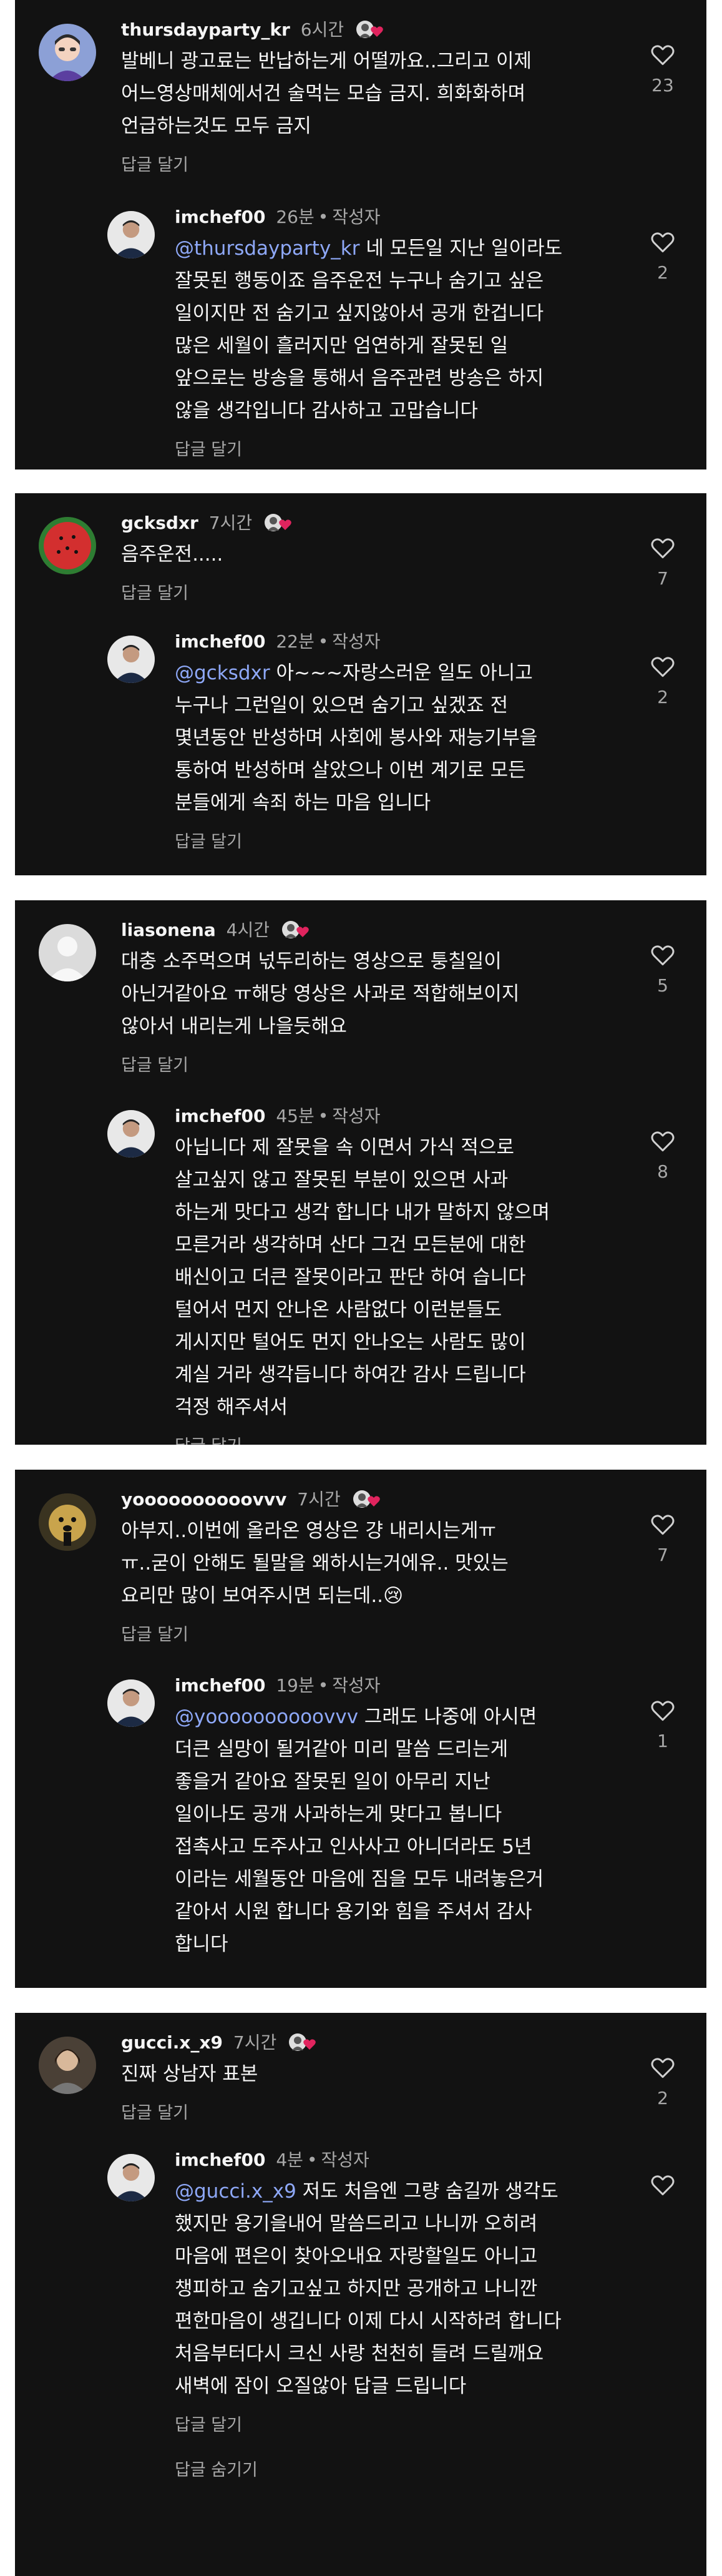  I want to click on mention-link: @gucci.x_x9, so click(235, 2191).